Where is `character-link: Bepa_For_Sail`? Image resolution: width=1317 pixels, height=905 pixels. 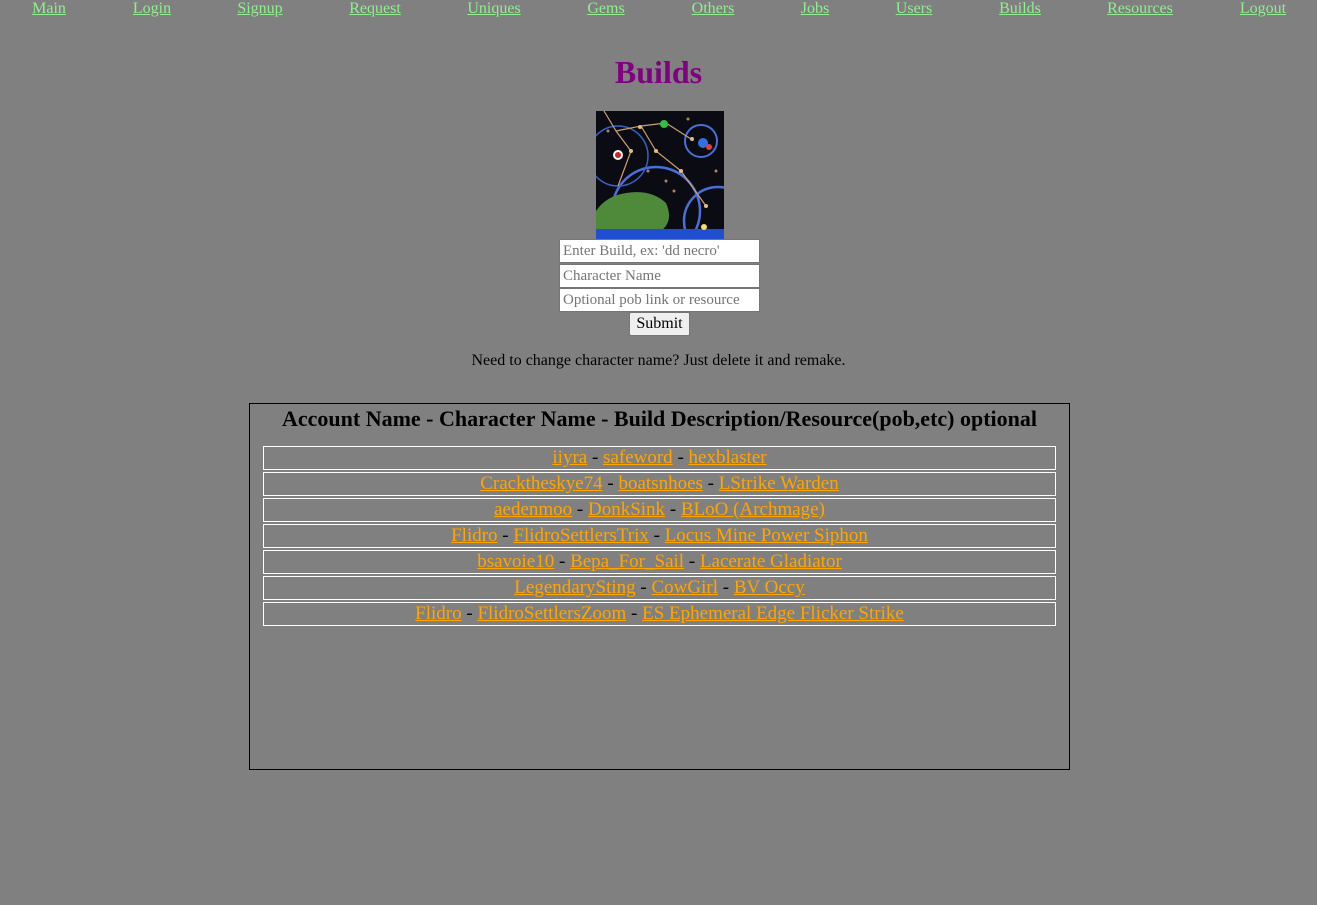
character-link: Bepa_For_Sail is located at coordinates (627, 561).